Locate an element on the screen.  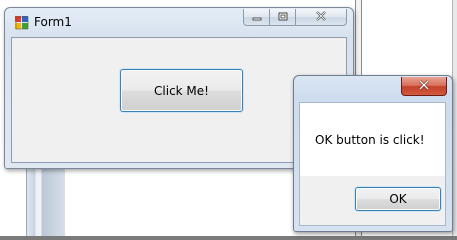
close-button is located at coordinates (321, 17).